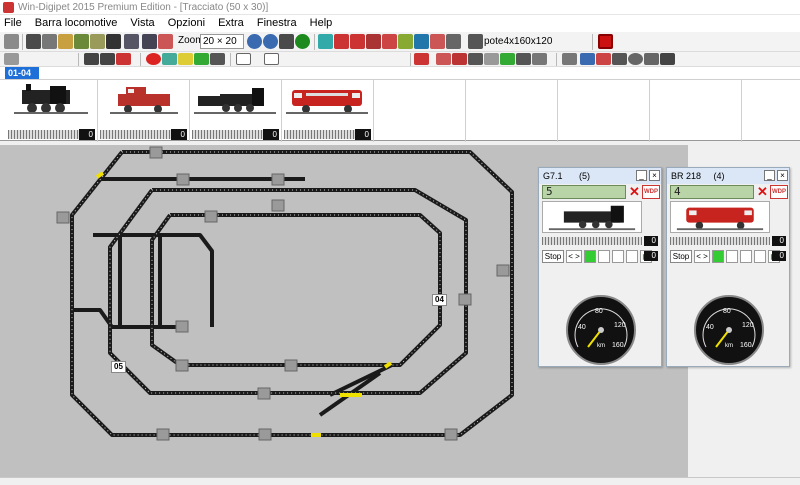  Describe the element at coordinates (144, 111) in the screenshot. I see `loco-slot-2: 0` at that location.